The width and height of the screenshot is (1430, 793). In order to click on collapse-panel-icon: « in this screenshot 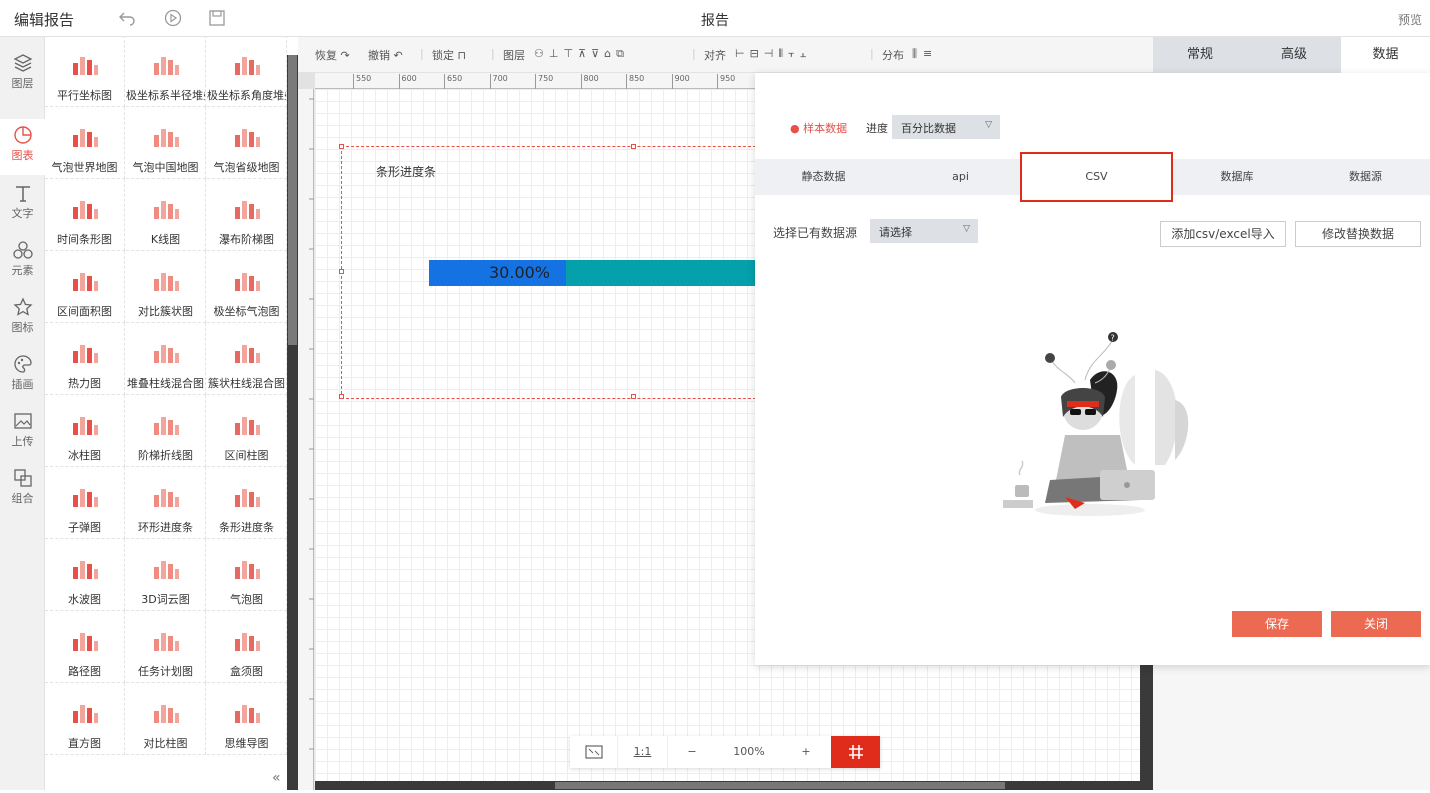, I will do `click(276, 778)`.